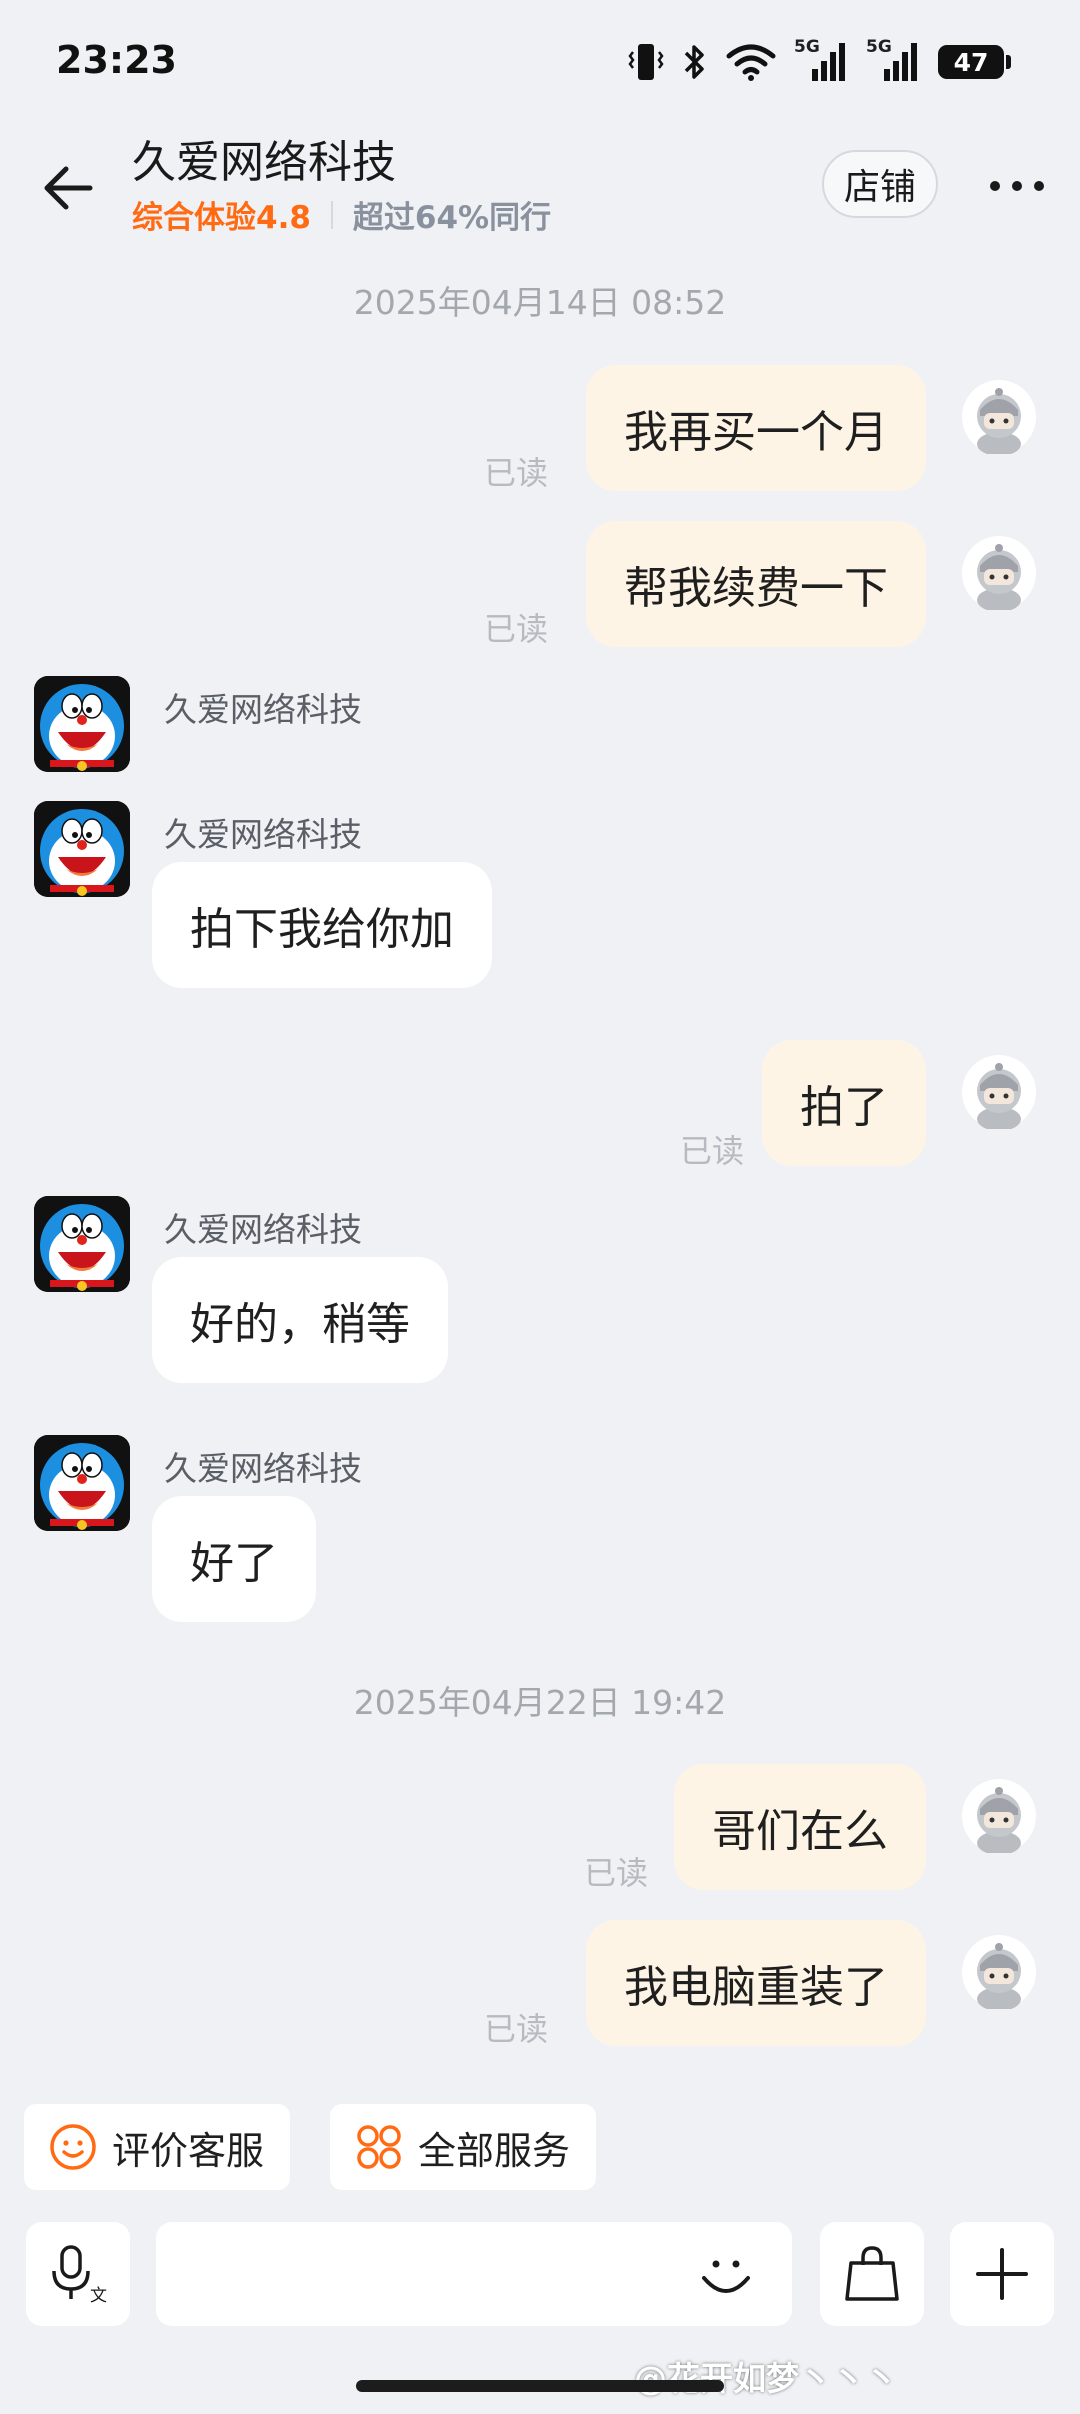 The width and height of the screenshot is (1080, 2414). What do you see at coordinates (540, 1702) in the screenshot?
I see `timestamp: 2025年04月22日 19:42` at bounding box center [540, 1702].